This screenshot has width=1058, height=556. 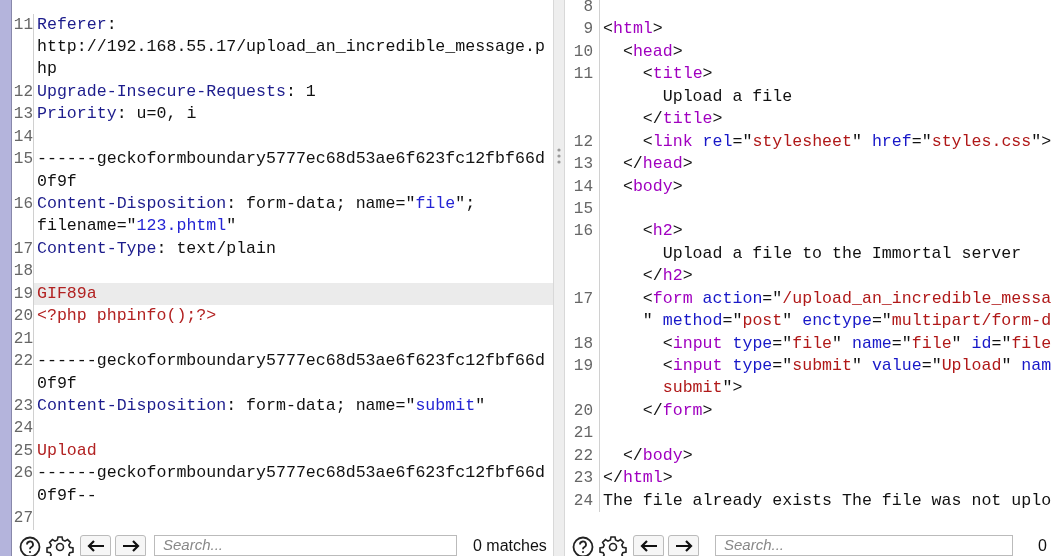 I want to click on code-line: <head>, so click(x=652, y=51).